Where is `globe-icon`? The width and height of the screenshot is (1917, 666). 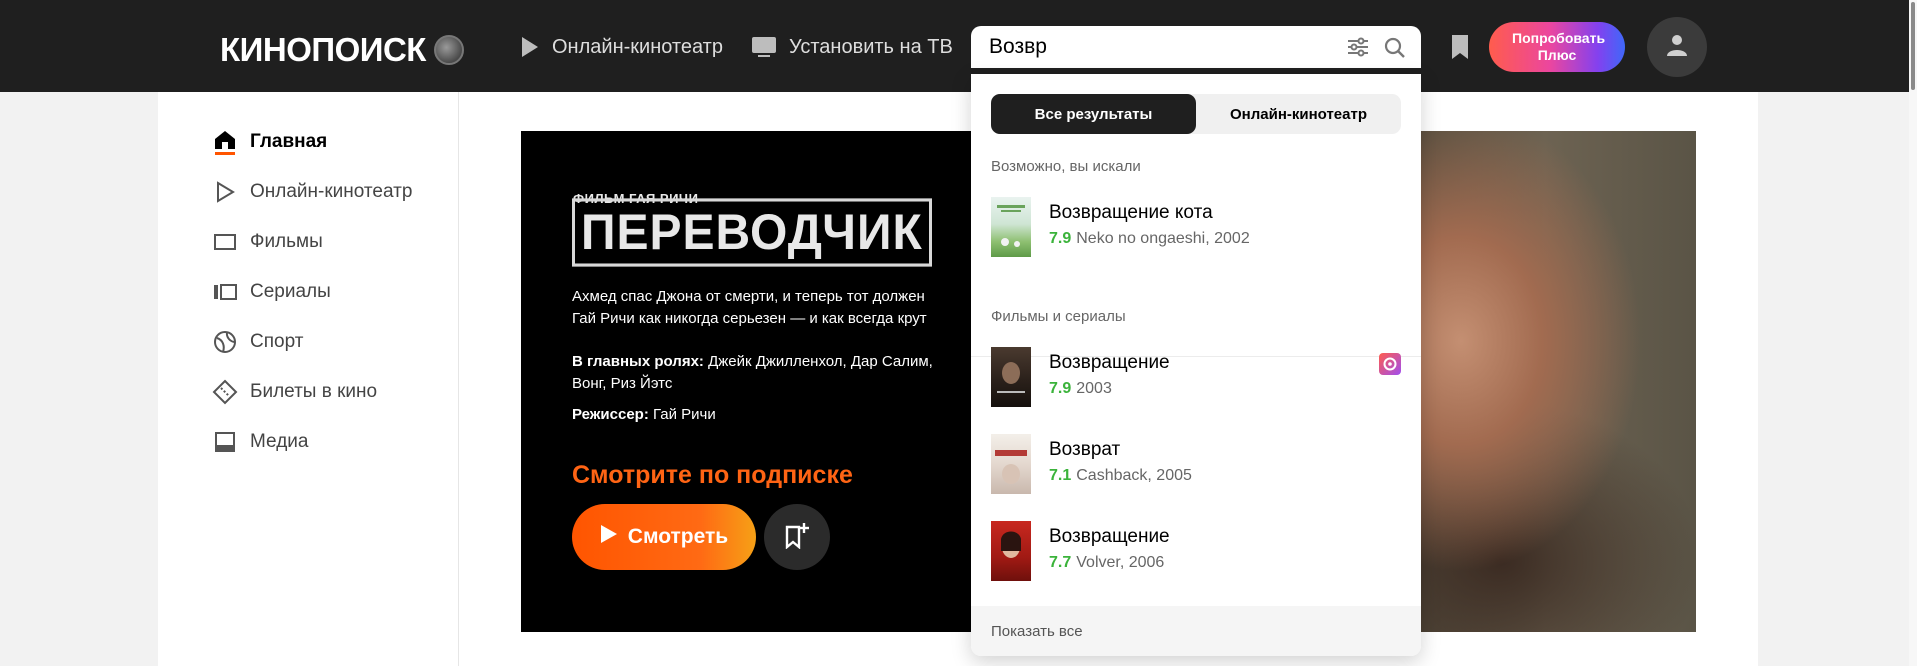 globe-icon is located at coordinates (448, 50).